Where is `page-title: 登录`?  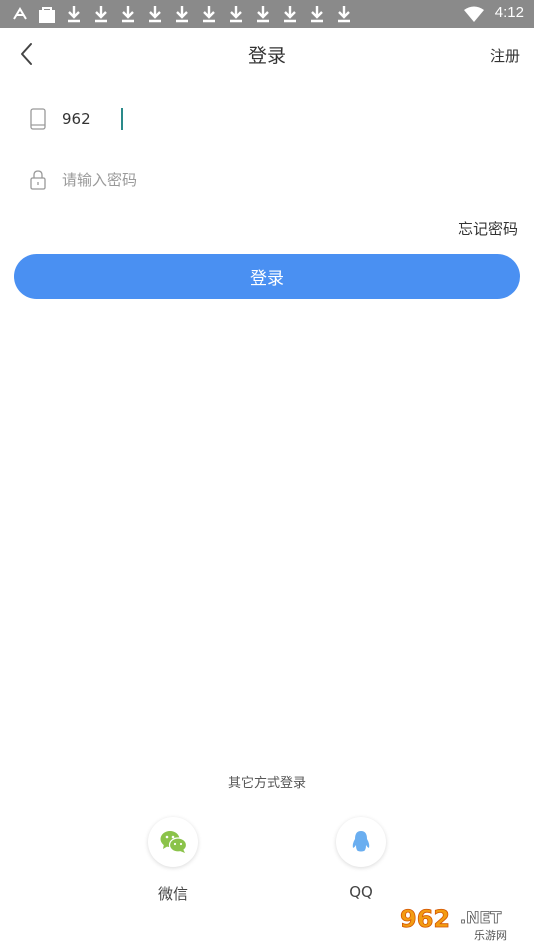
page-title: 登录 is located at coordinates (266, 56).